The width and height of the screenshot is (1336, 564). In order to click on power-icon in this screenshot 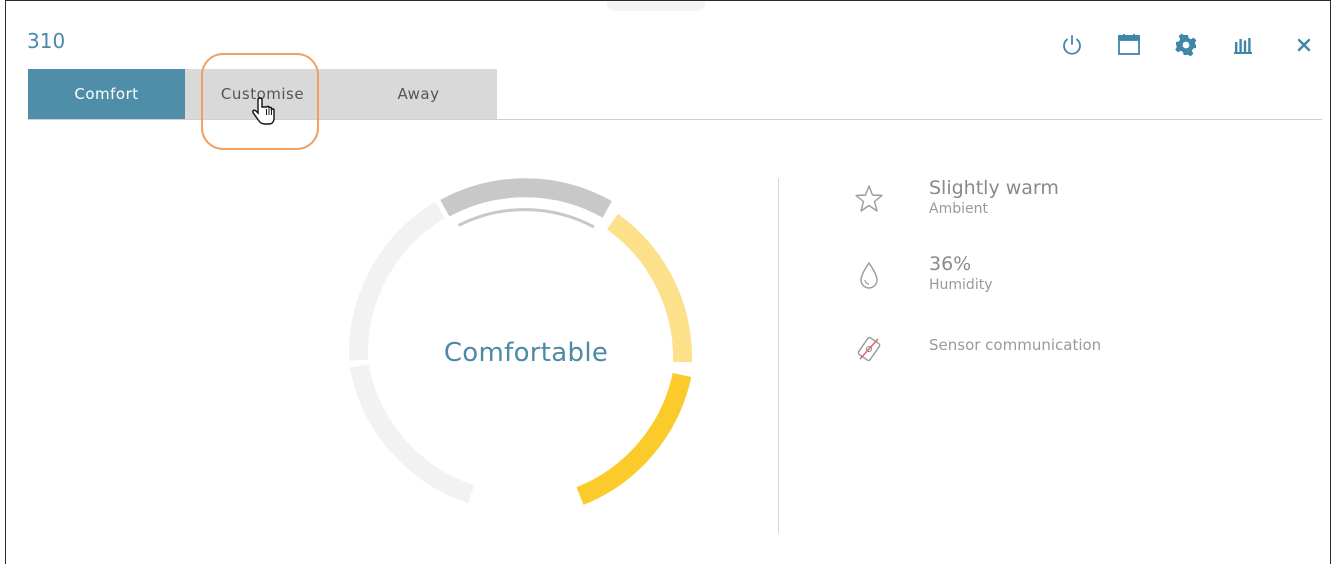, I will do `click(1072, 45)`.